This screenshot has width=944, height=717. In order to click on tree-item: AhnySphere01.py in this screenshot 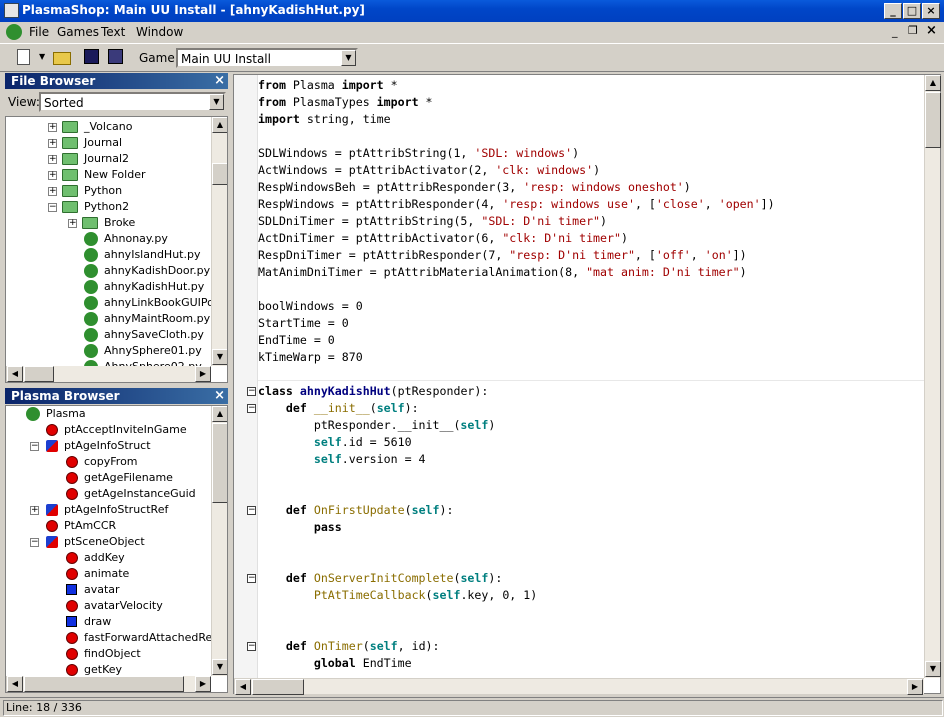, I will do `click(108, 351)`.